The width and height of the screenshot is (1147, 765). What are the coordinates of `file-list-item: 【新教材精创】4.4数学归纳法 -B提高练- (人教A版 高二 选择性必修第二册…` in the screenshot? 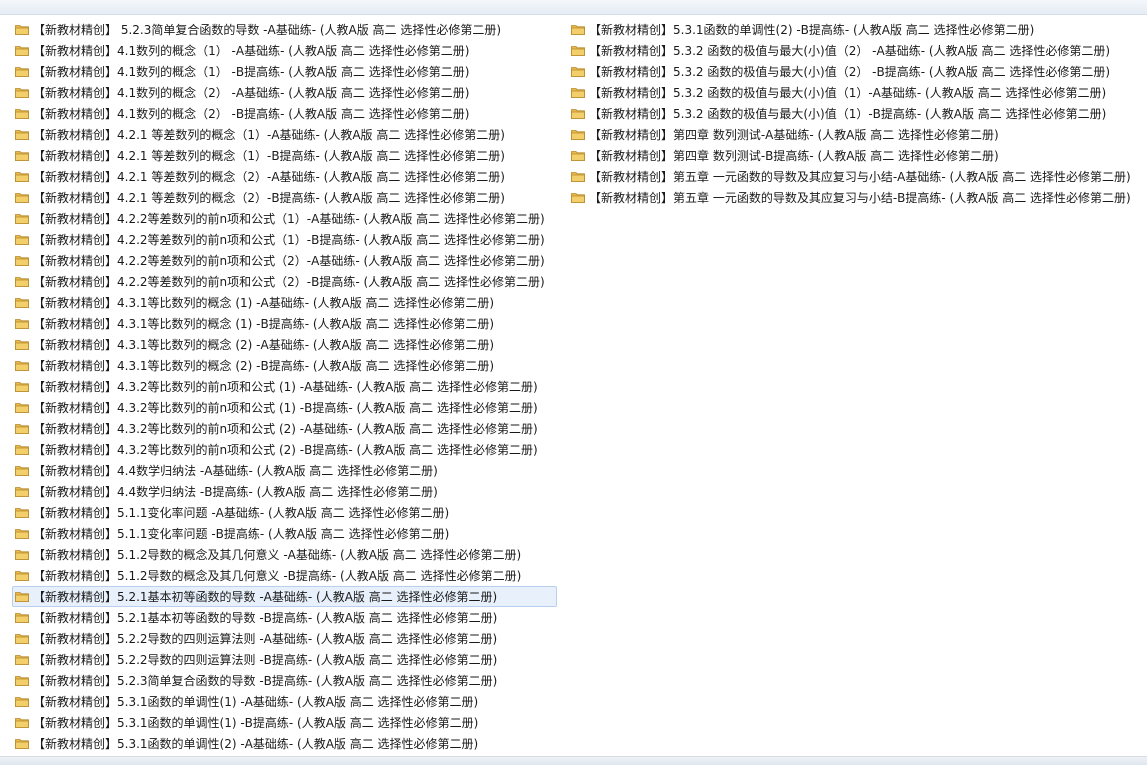 It's located at (284, 491).